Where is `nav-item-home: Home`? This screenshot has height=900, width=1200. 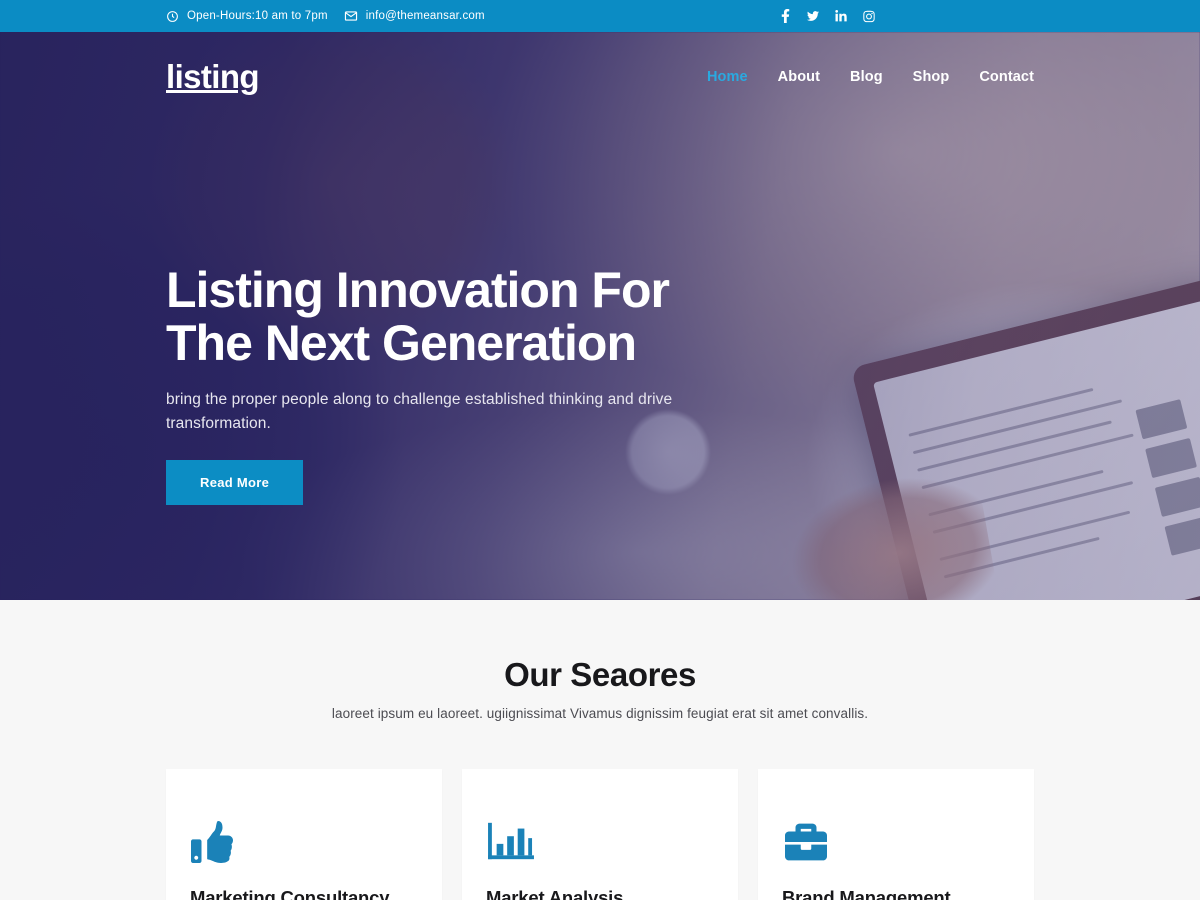 nav-item-home: Home is located at coordinates (727, 77).